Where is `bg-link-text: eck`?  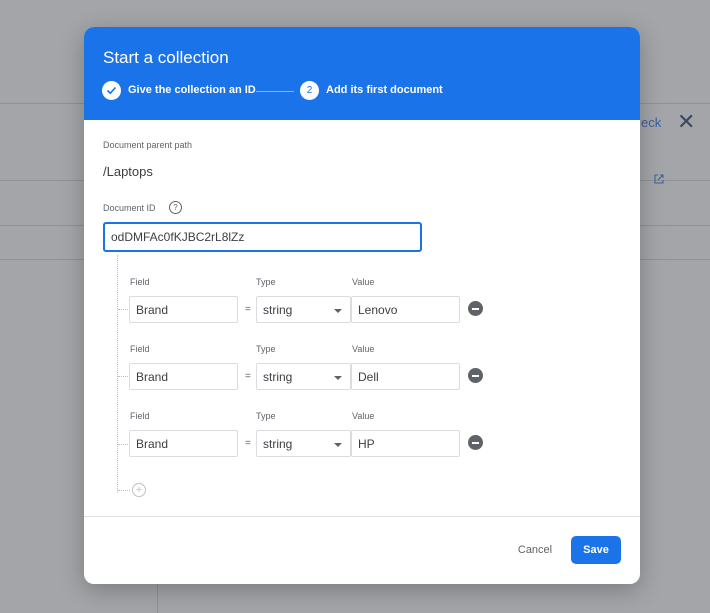
bg-link-text: eck is located at coordinates (651, 122).